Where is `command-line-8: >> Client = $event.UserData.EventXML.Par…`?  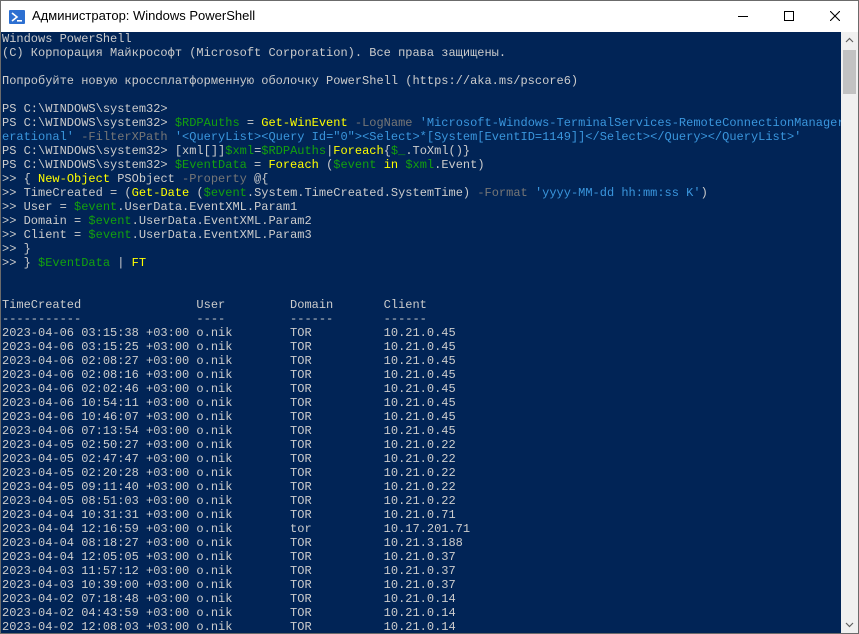 command-line-8: >> Client = $event.UserData.EventXML.Par… is located at coordinates (157, 235).